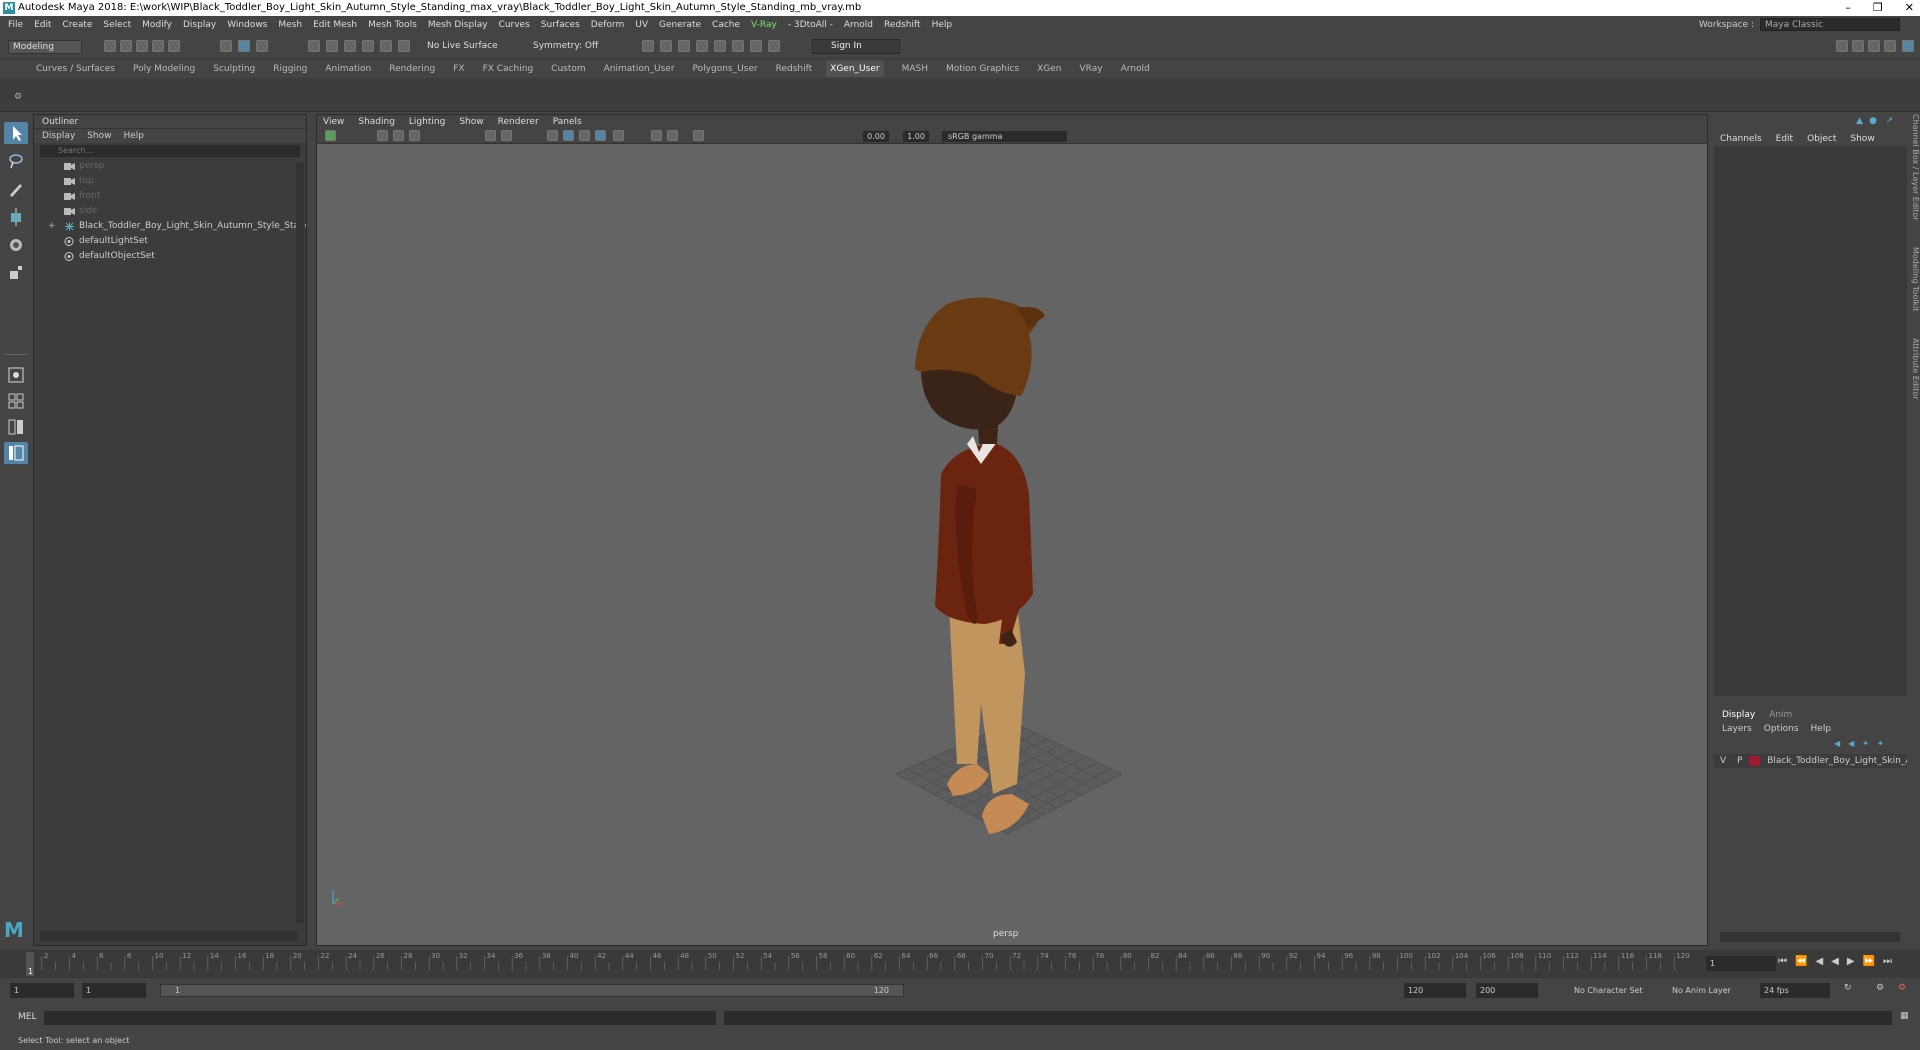 The image size is (1920, 1050). What do you see at coordinates (380, 1018) in the screenshot?
I see `command-input` at bounding box center [380, 1018].